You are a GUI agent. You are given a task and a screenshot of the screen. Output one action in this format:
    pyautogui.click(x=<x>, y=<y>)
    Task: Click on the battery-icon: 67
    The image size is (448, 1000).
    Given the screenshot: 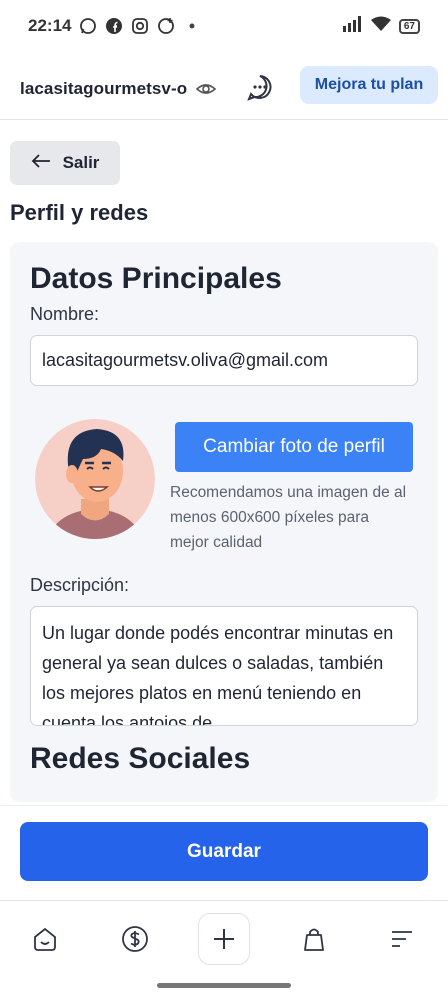 What is the action you would take?
    pyautogui.click(x=409, y=26)
    